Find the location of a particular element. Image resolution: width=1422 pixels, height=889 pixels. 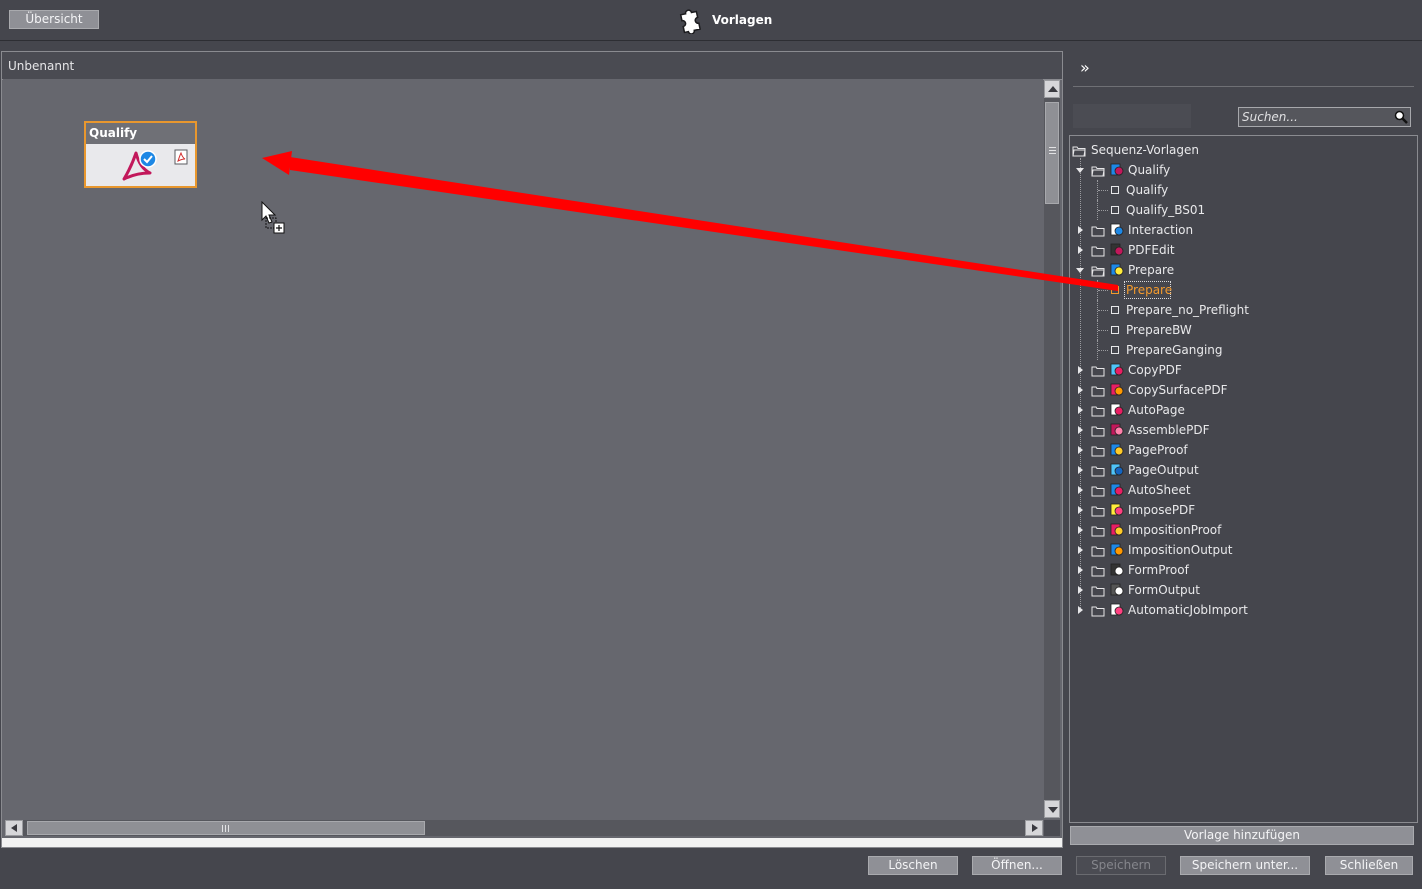

tree-folder-label: Interaction is located at coordinates (1161, 230).